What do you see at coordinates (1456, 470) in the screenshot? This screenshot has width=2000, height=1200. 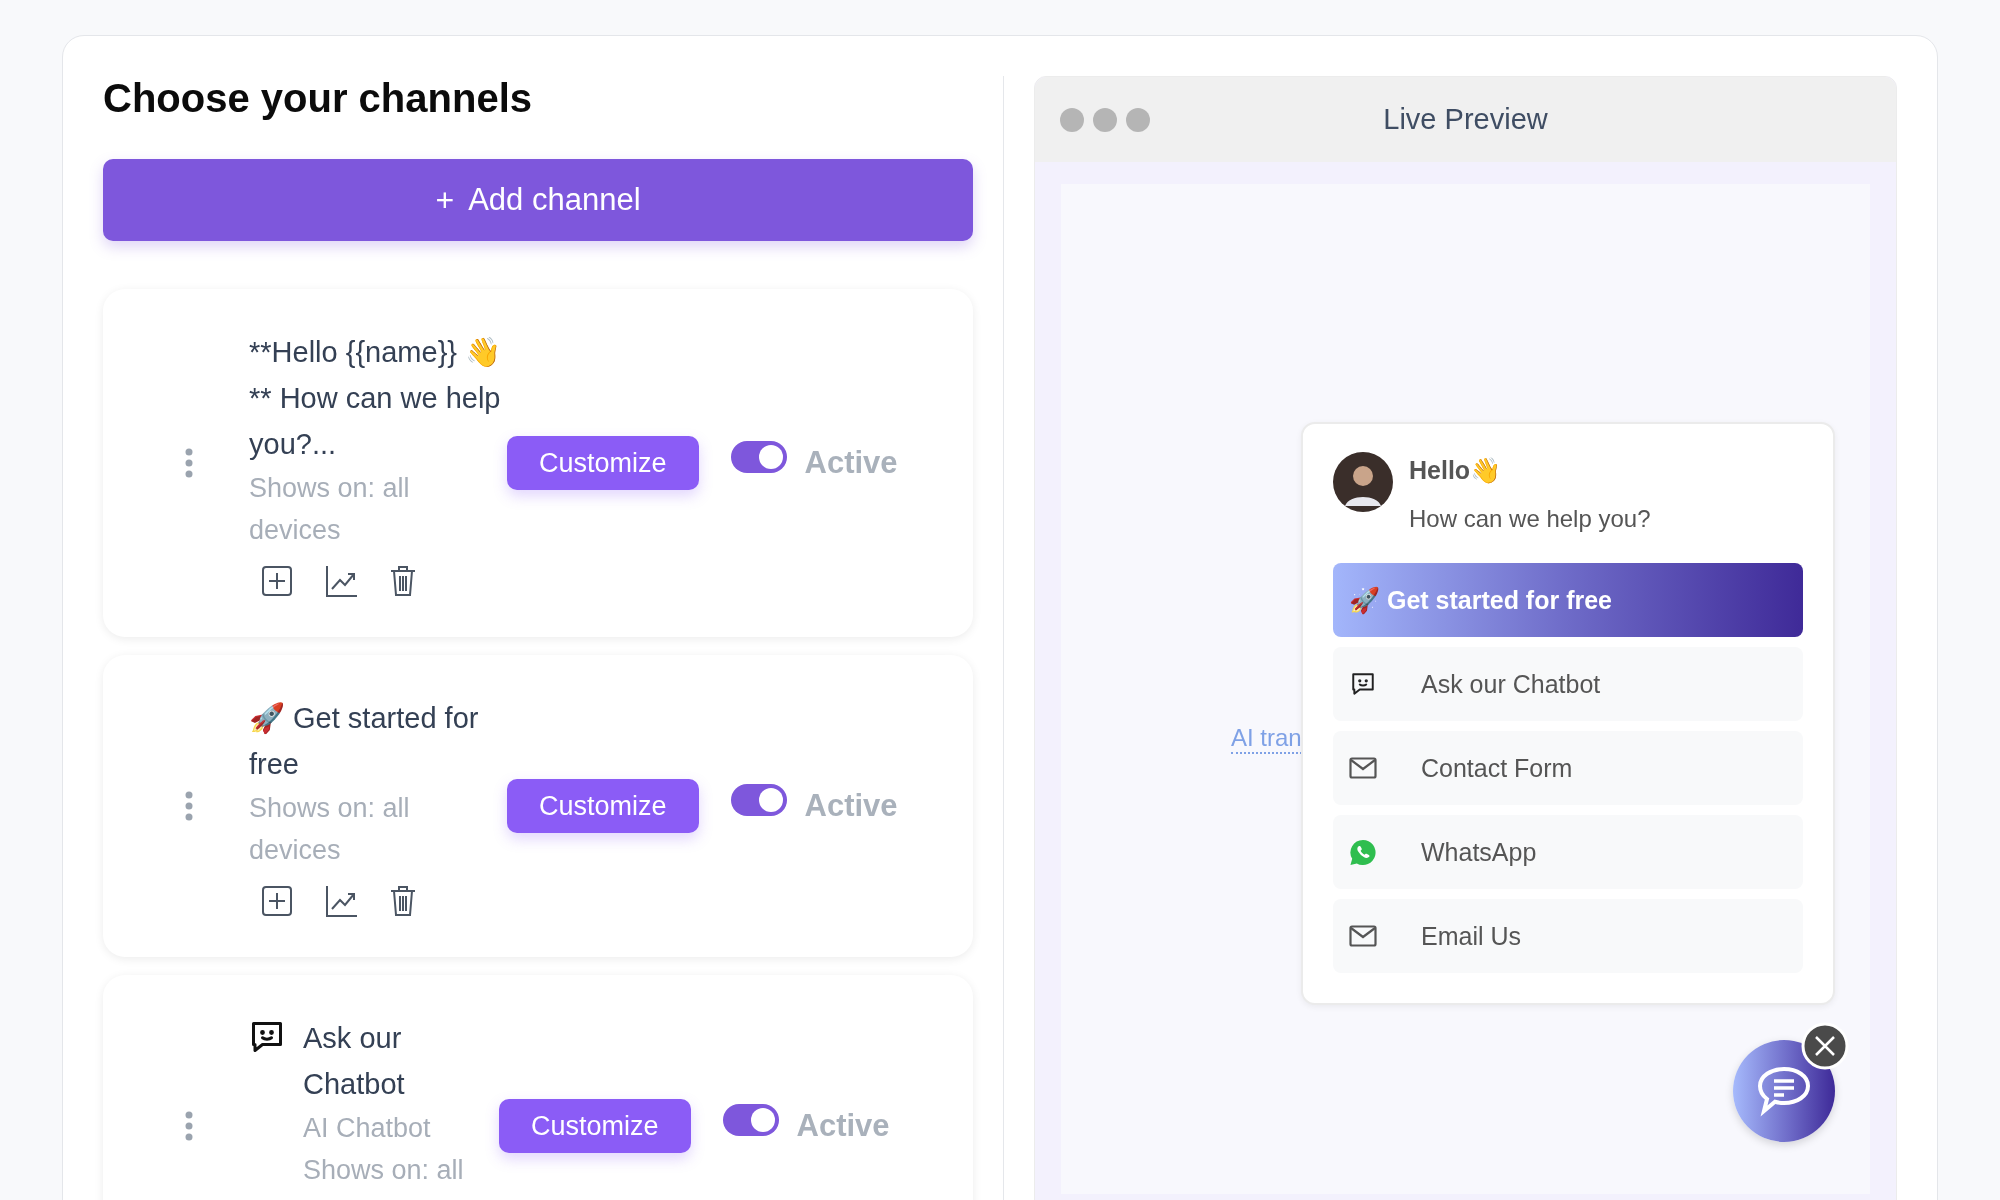 I see `greeting-text: Hello👋` at bounding box center [1456, 470].